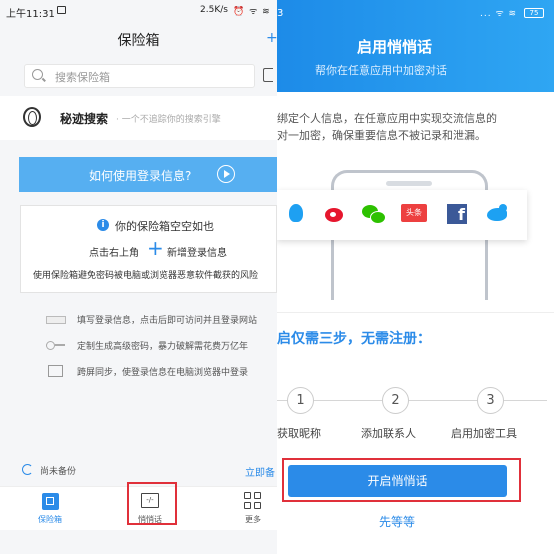 The height and width of the screenshot is (554, 554). Describe the element at coordinates (140, 176) in the screenshot. I see `how-to-use-label: 如何使用登录信息?` at that location.